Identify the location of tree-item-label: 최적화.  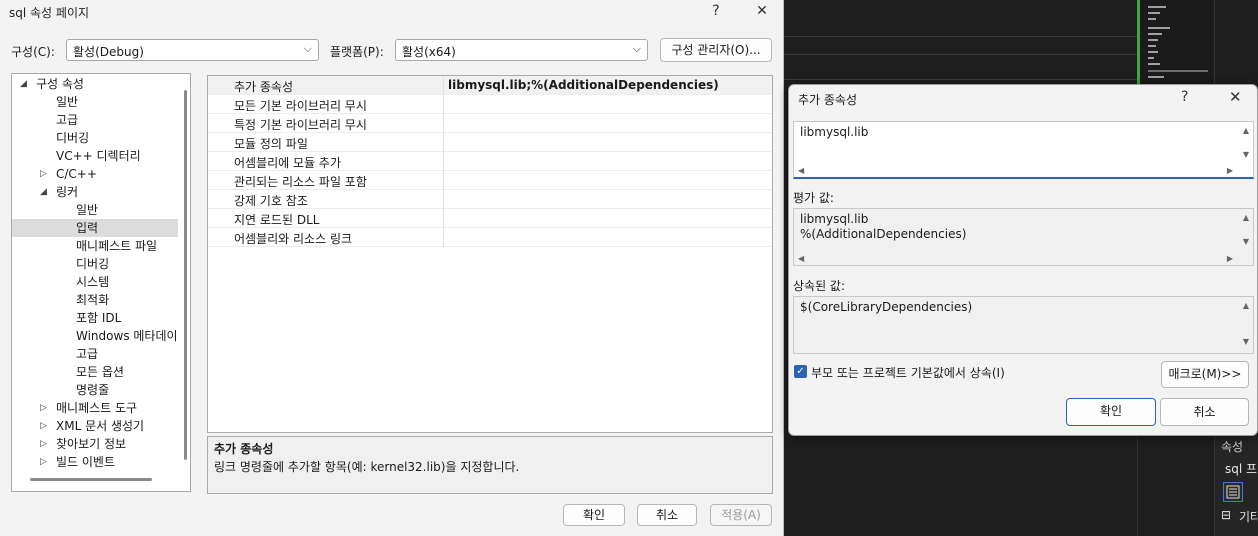
(93, 300).